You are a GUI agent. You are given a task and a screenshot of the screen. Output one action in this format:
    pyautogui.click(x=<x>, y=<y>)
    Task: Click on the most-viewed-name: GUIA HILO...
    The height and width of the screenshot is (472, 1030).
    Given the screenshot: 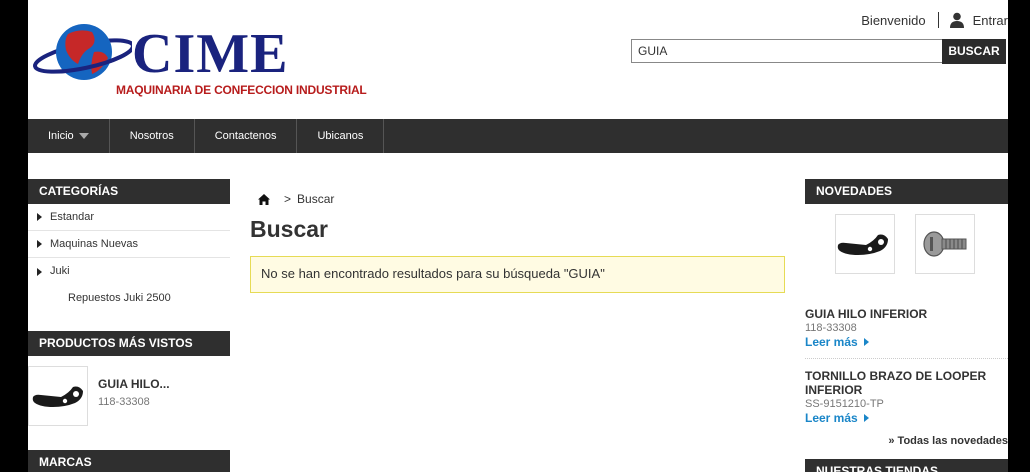 What is the action you would take?
    pyautogui.click(x=134, y=384)
    